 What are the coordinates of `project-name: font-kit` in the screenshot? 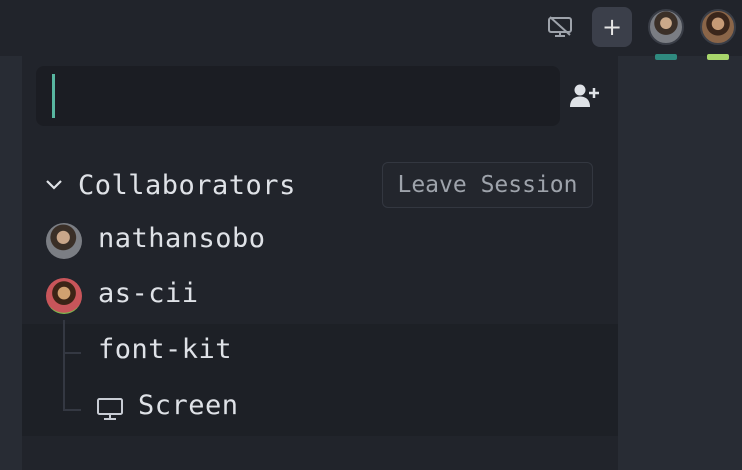 It's located at (165, 349).